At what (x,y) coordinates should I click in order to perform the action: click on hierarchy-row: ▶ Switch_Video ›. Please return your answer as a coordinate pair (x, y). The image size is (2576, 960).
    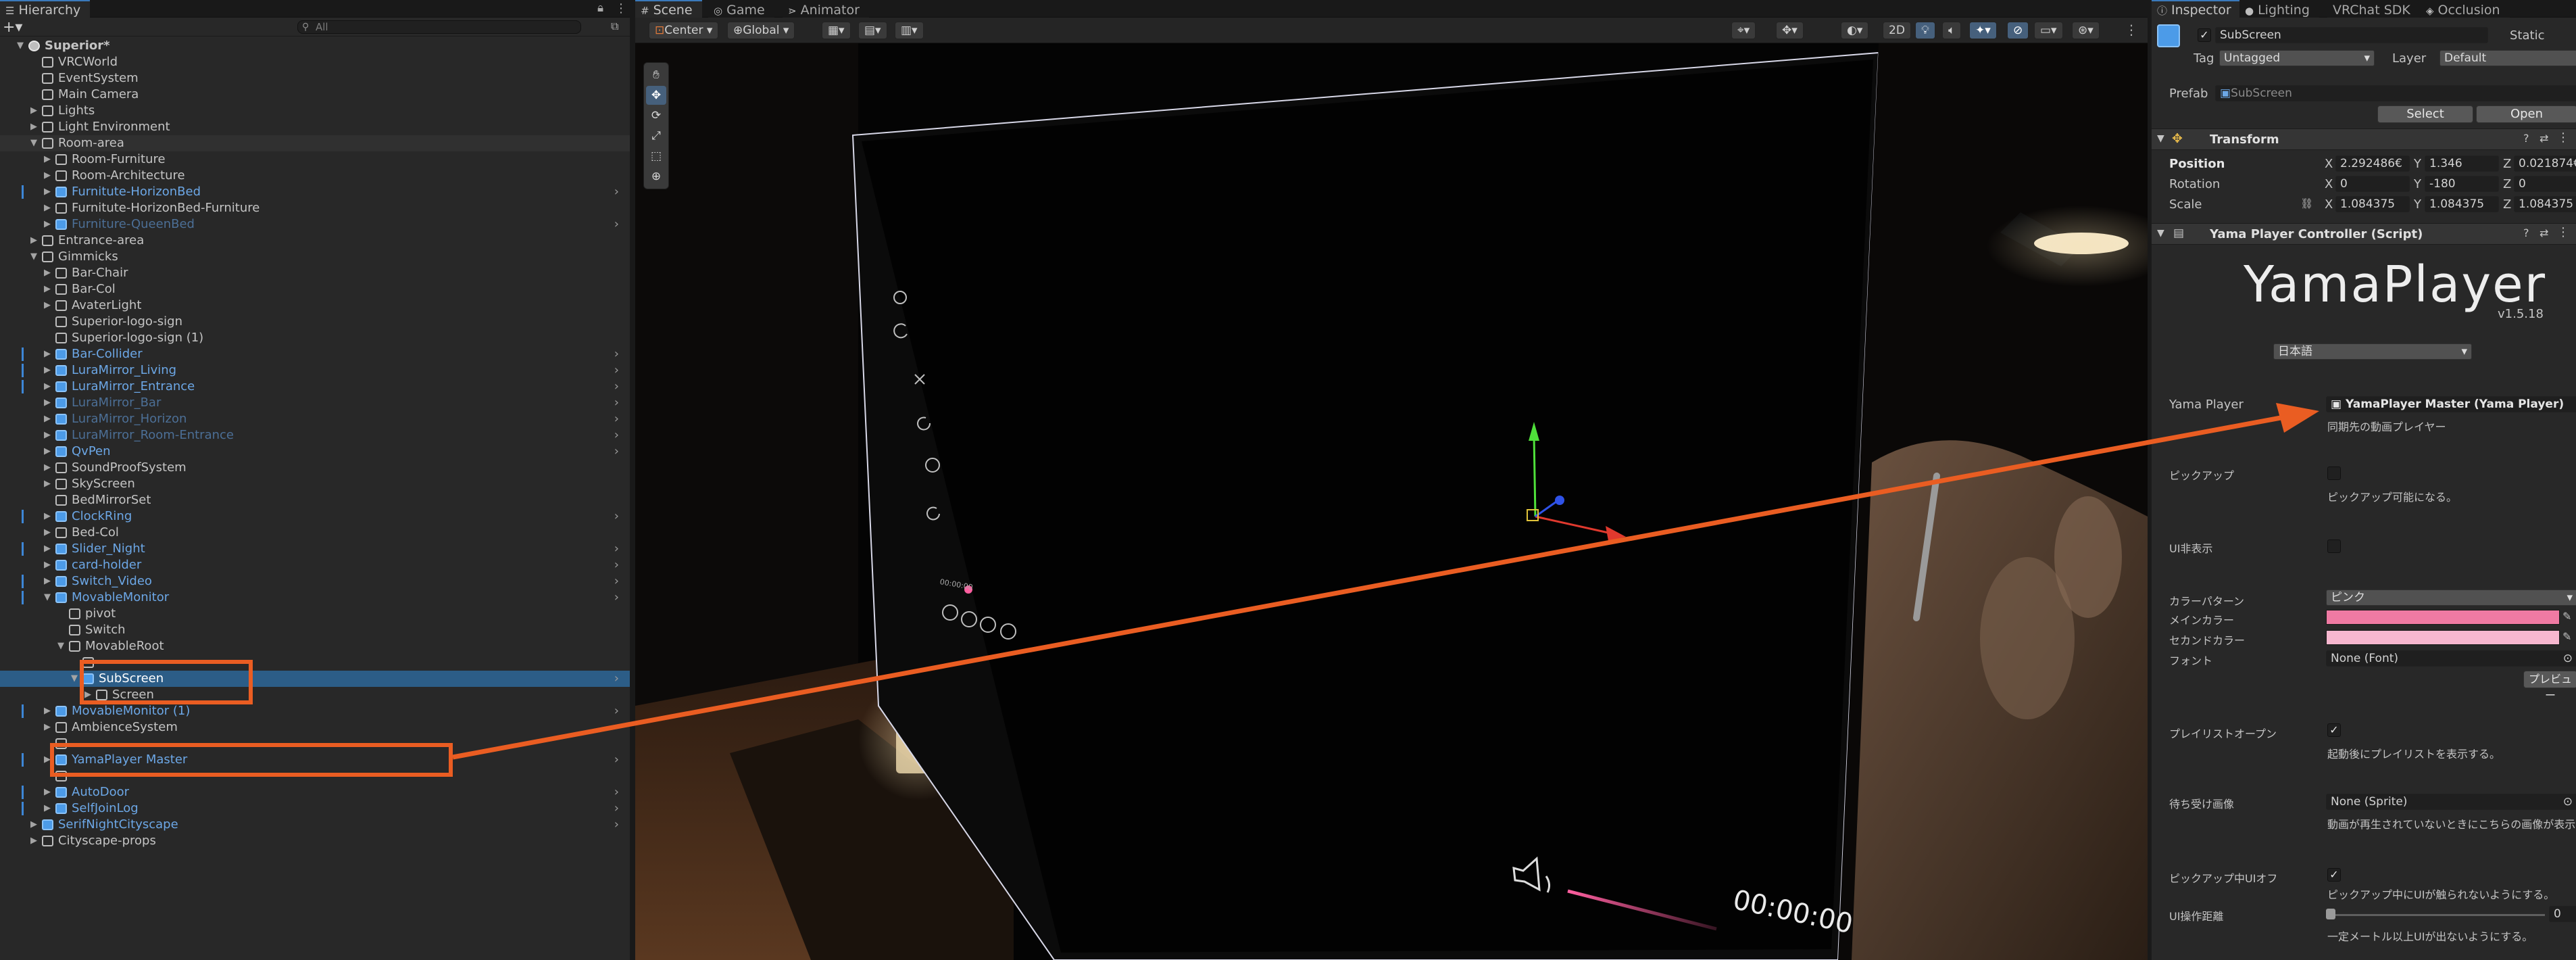
    Looking at the image, I should click on (315, 581).